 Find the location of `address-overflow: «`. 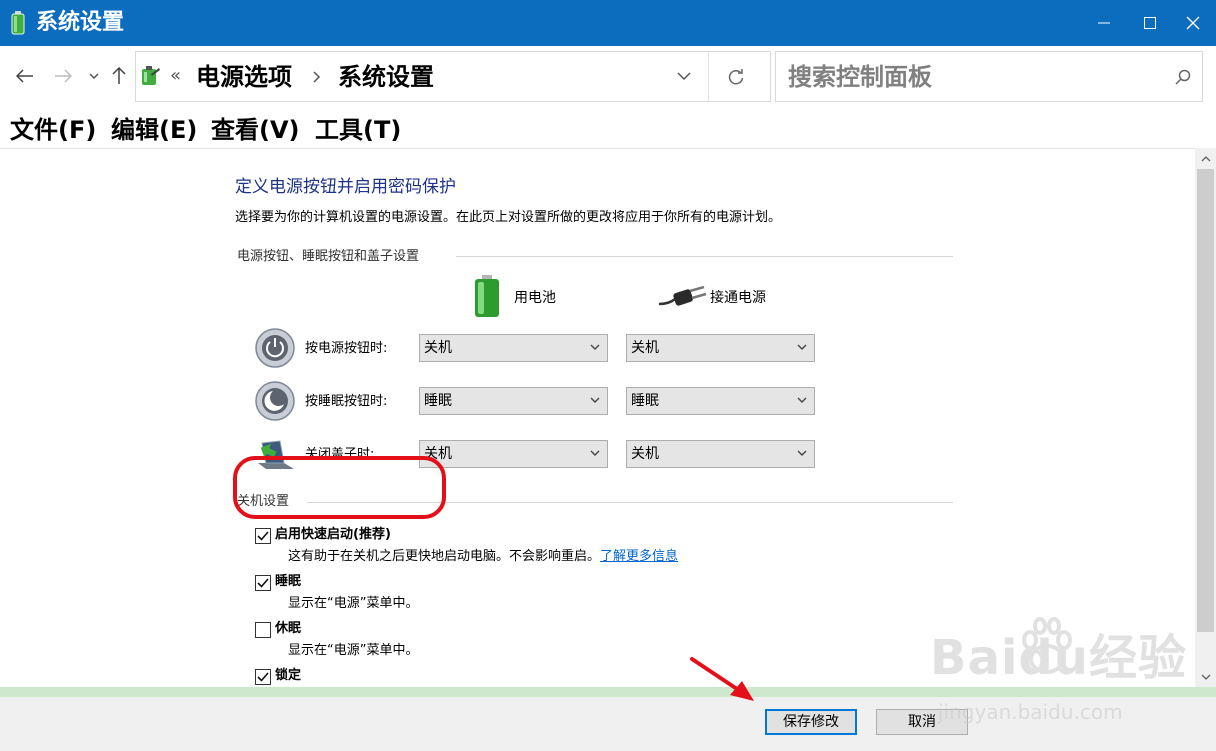

address-overflow: « is located at coordinates (175, 75).